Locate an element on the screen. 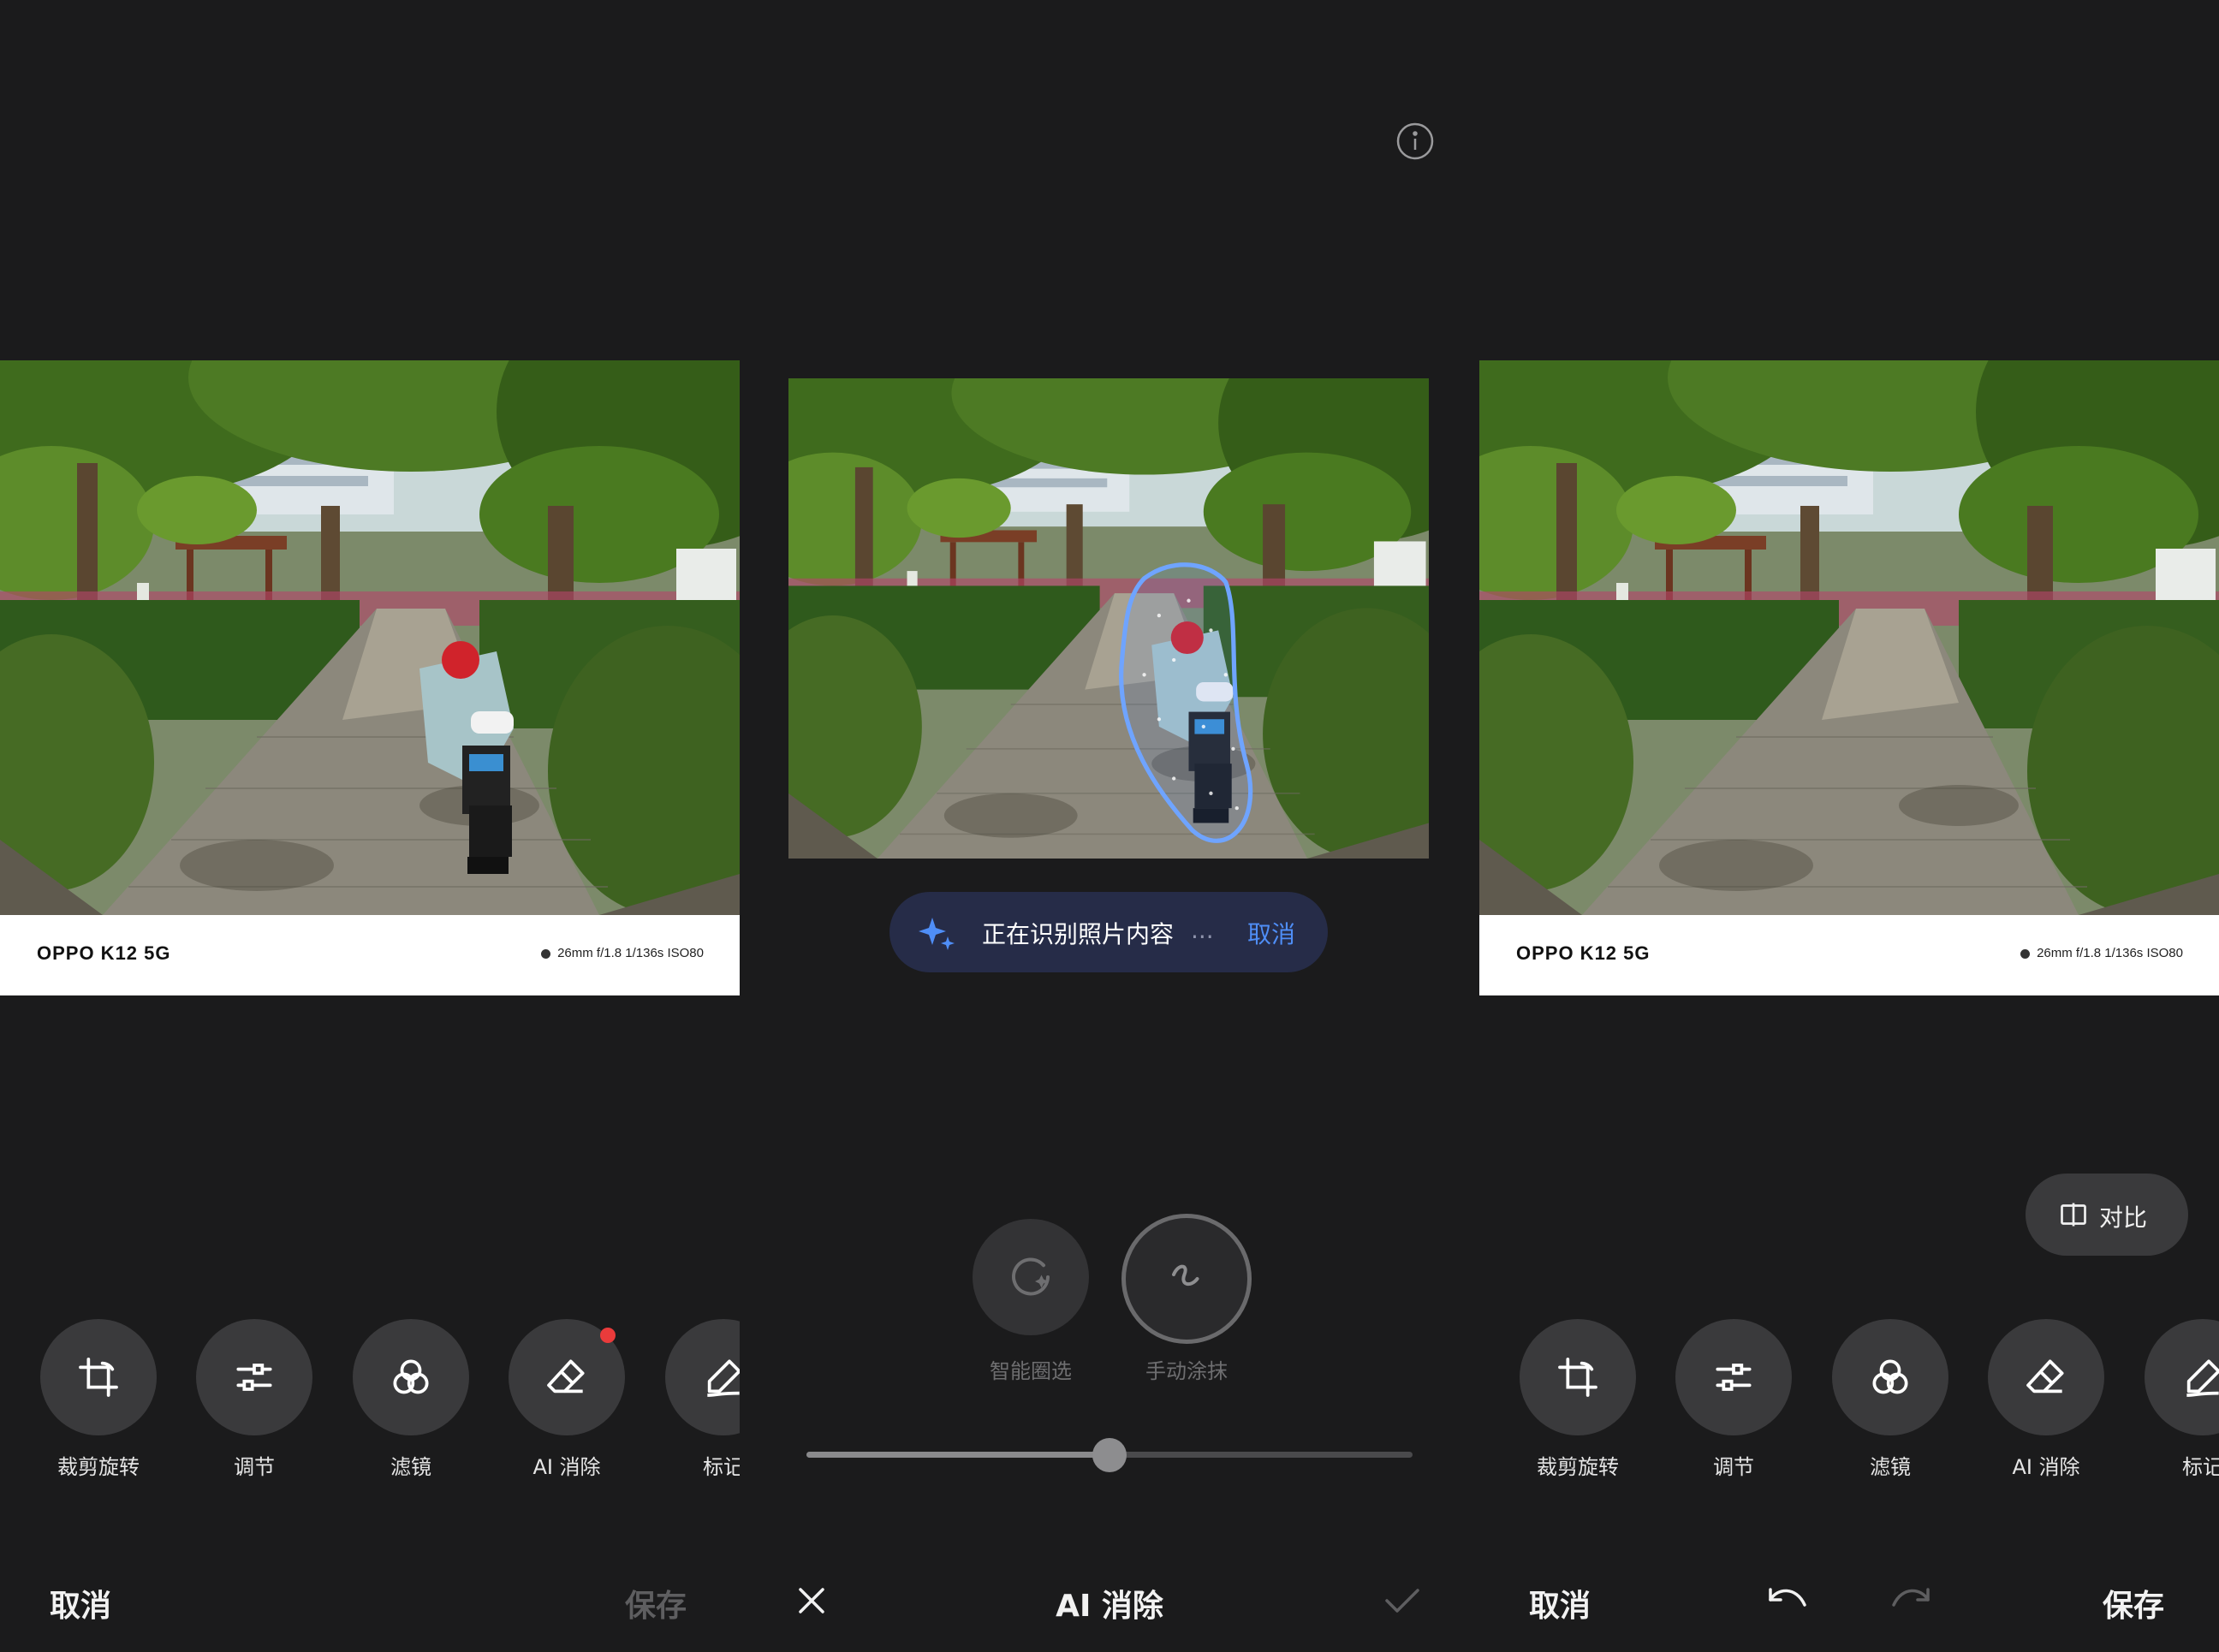 The height and width of the screenshot is (1652, 2219). new-badge is located at coordinates (608, 1336).